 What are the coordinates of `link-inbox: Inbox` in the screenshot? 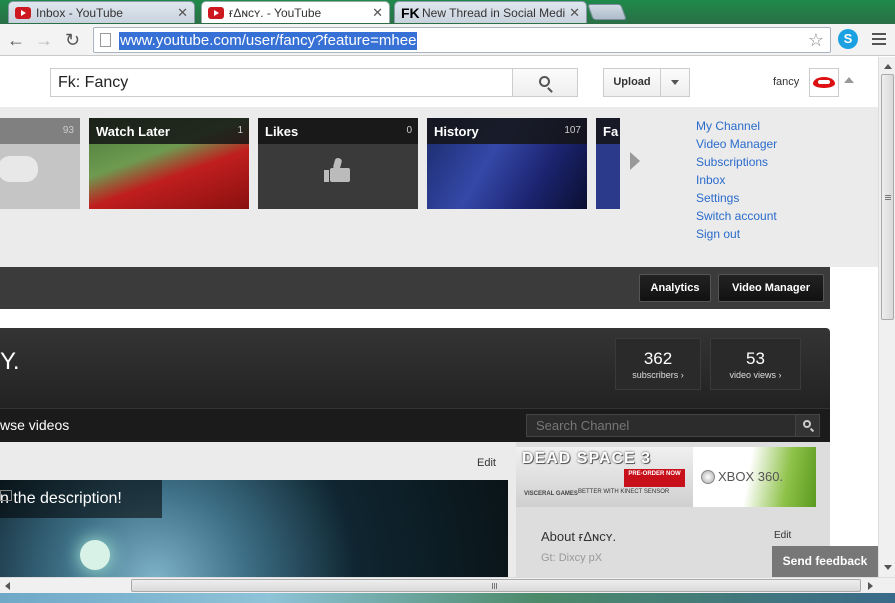 It's located at (736, 180).